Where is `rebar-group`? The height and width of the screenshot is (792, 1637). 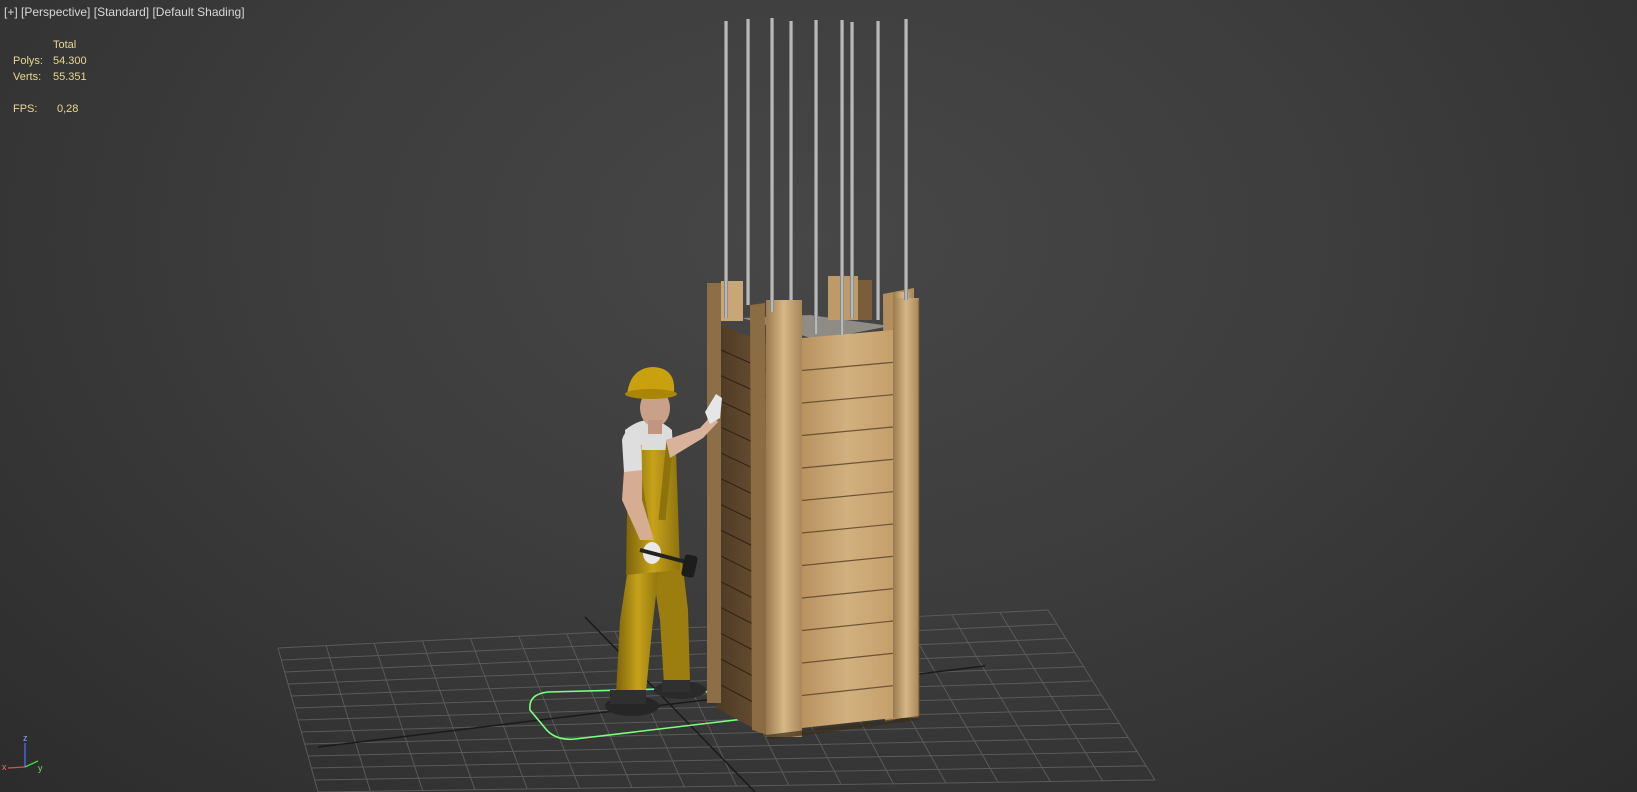 rebar-group is located at coordinates (816, 176).